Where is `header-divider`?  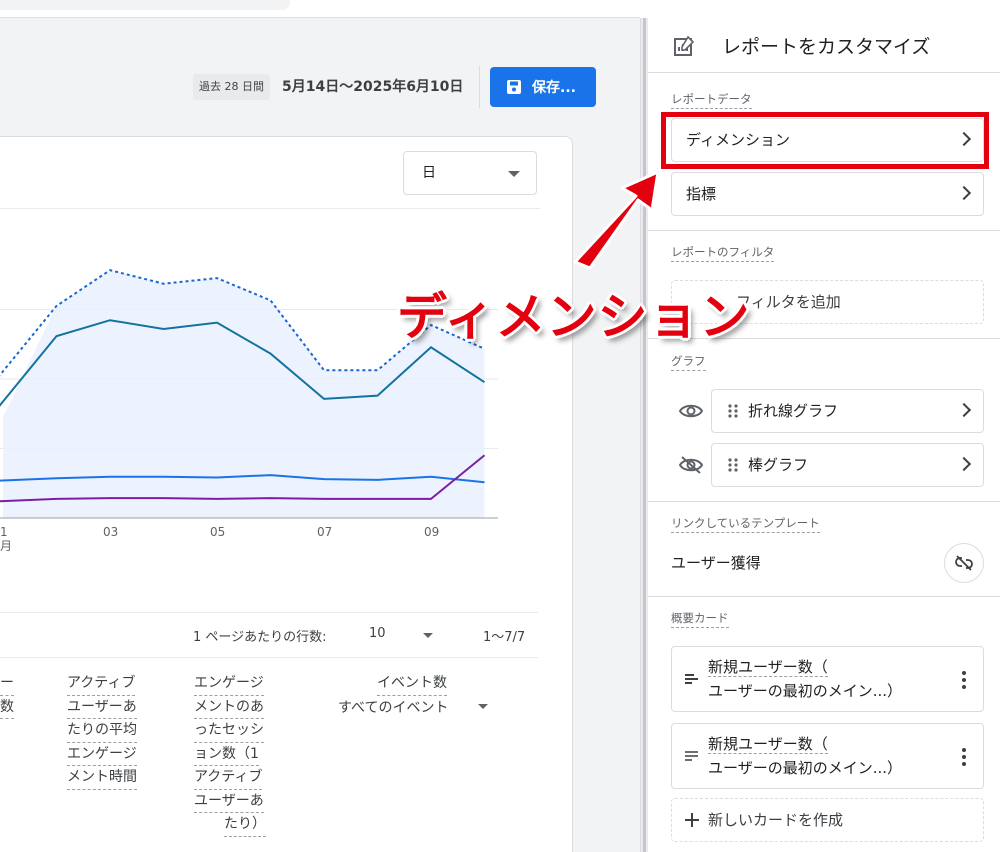 header-divider is located at coordinates (479, 87).